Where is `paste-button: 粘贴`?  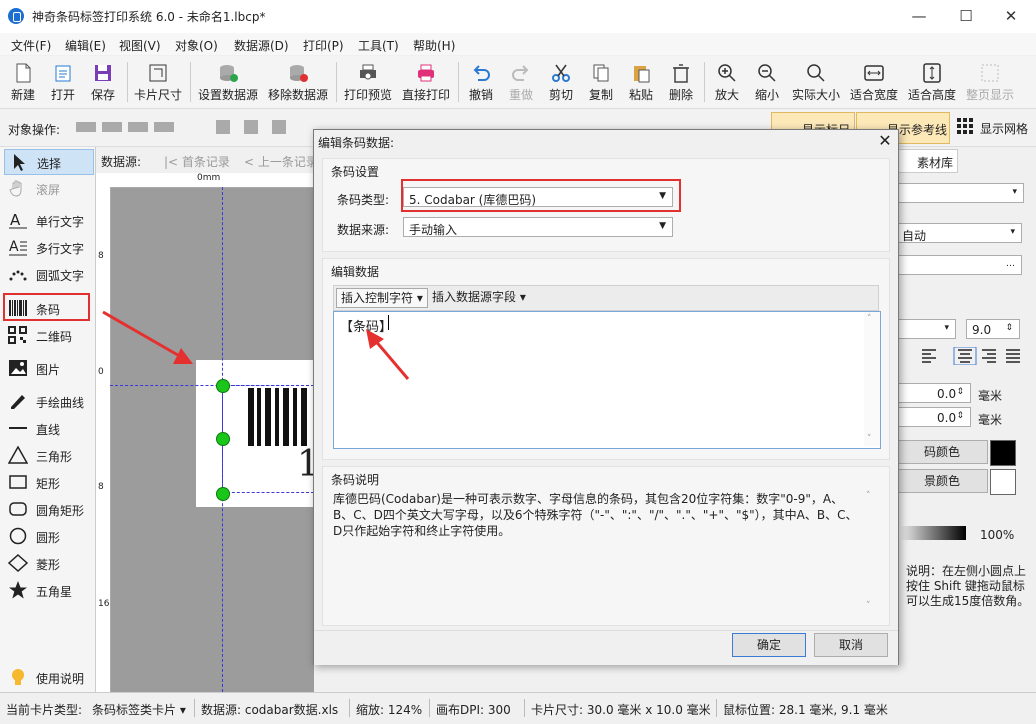
paste-button: 粘贴 is located at coordinates (641, 82).